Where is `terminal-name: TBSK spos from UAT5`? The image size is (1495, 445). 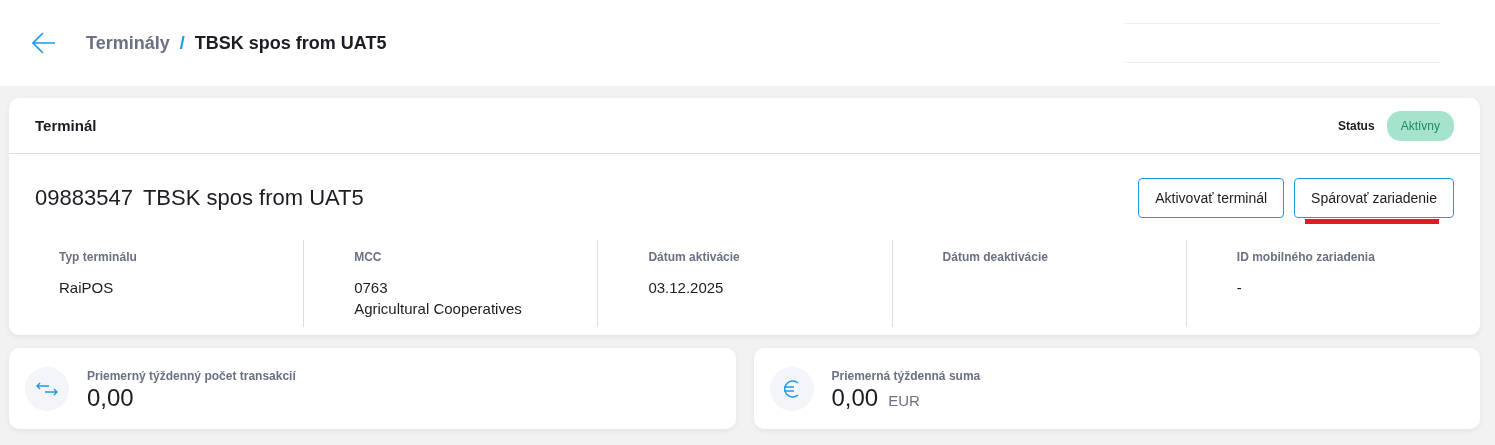
terminal-name: TBSK spos from UAT5 is located at coordinates (253, 198).